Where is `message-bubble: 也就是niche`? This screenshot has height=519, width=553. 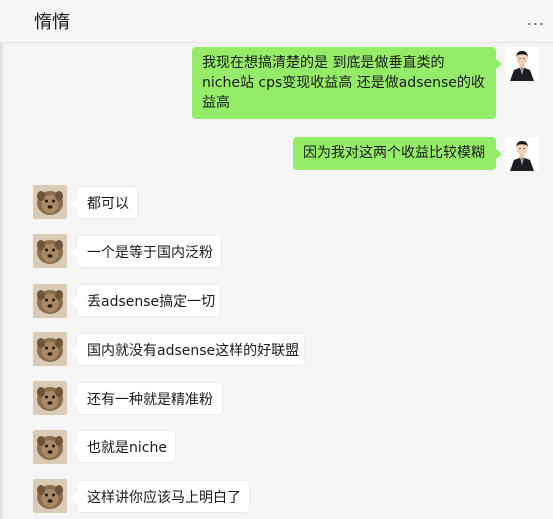
message-bubble: 也就是niche is located at coordinates (123, 446).